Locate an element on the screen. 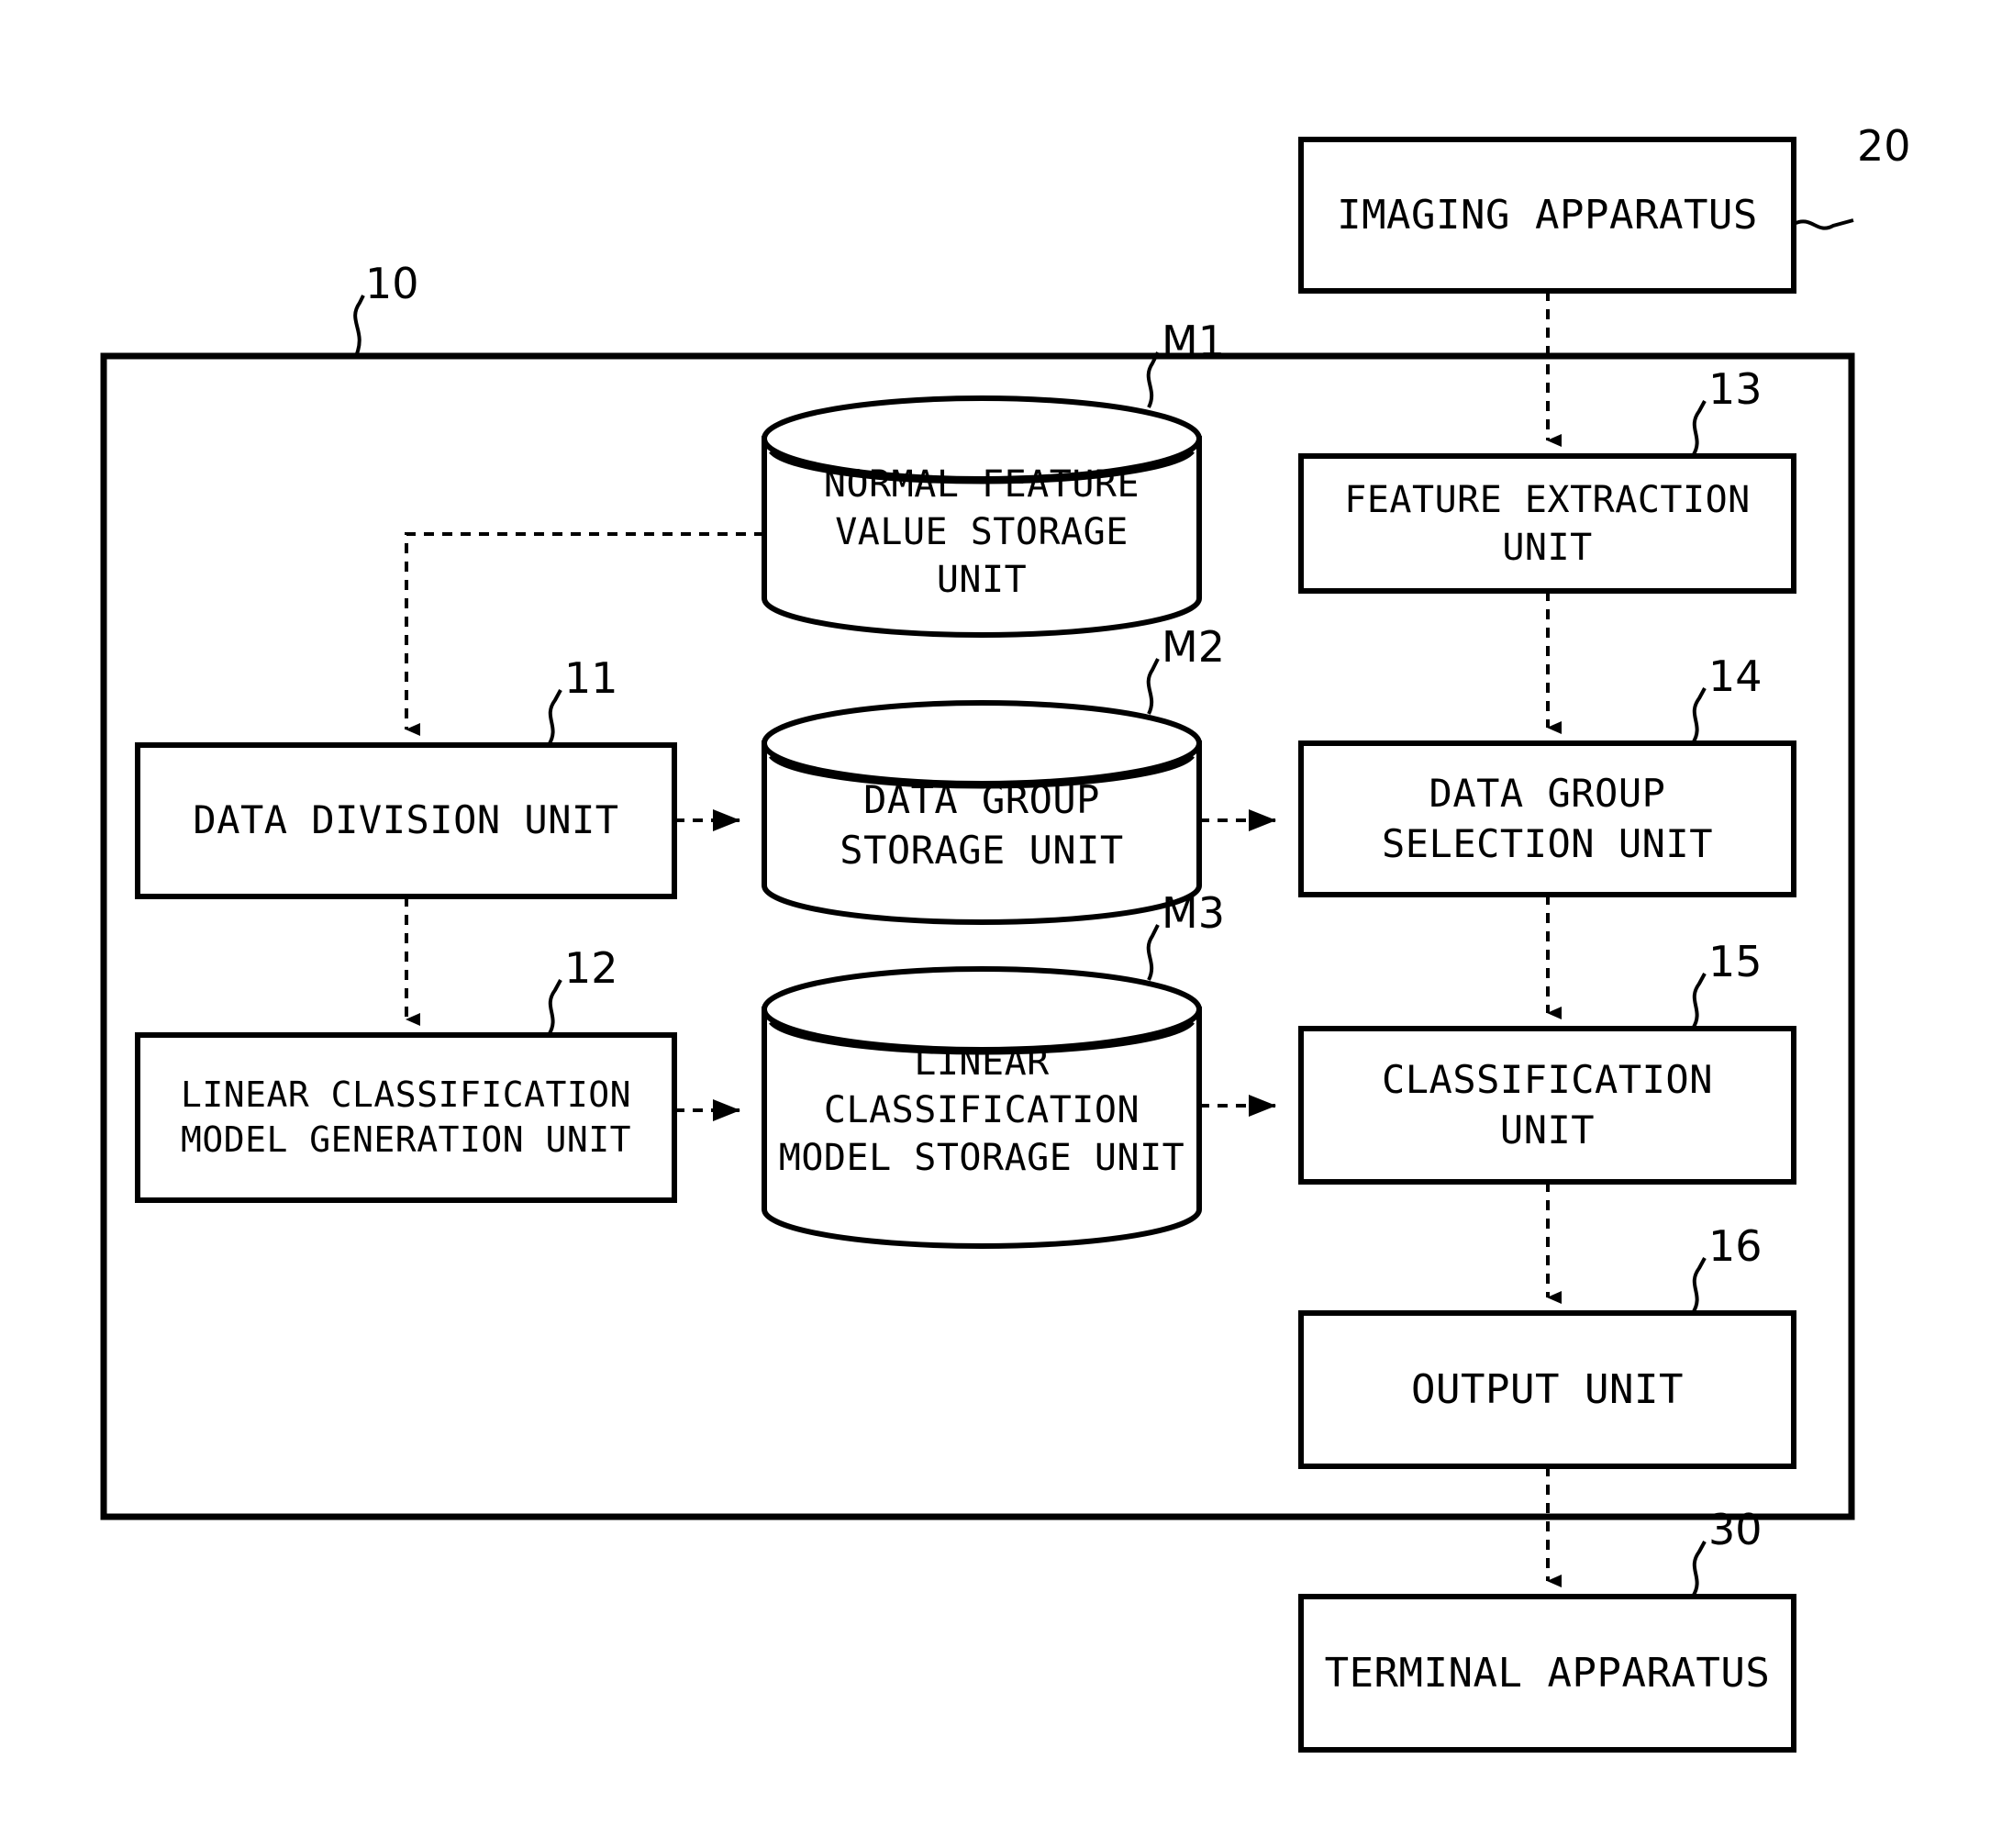 The image size is (2013, 1848). linear-classification-model-storage-unit-node is located at coordinates (981, 1107).